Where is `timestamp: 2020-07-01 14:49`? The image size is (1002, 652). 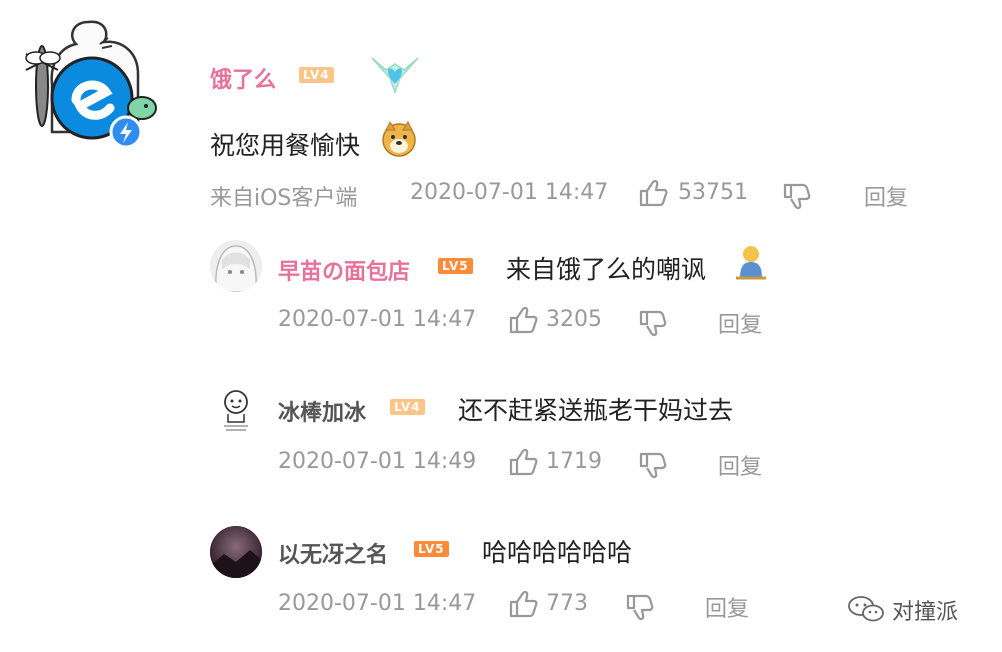 timestamp: 2020-07-01 14:49 is located at coordinates (377, 461).